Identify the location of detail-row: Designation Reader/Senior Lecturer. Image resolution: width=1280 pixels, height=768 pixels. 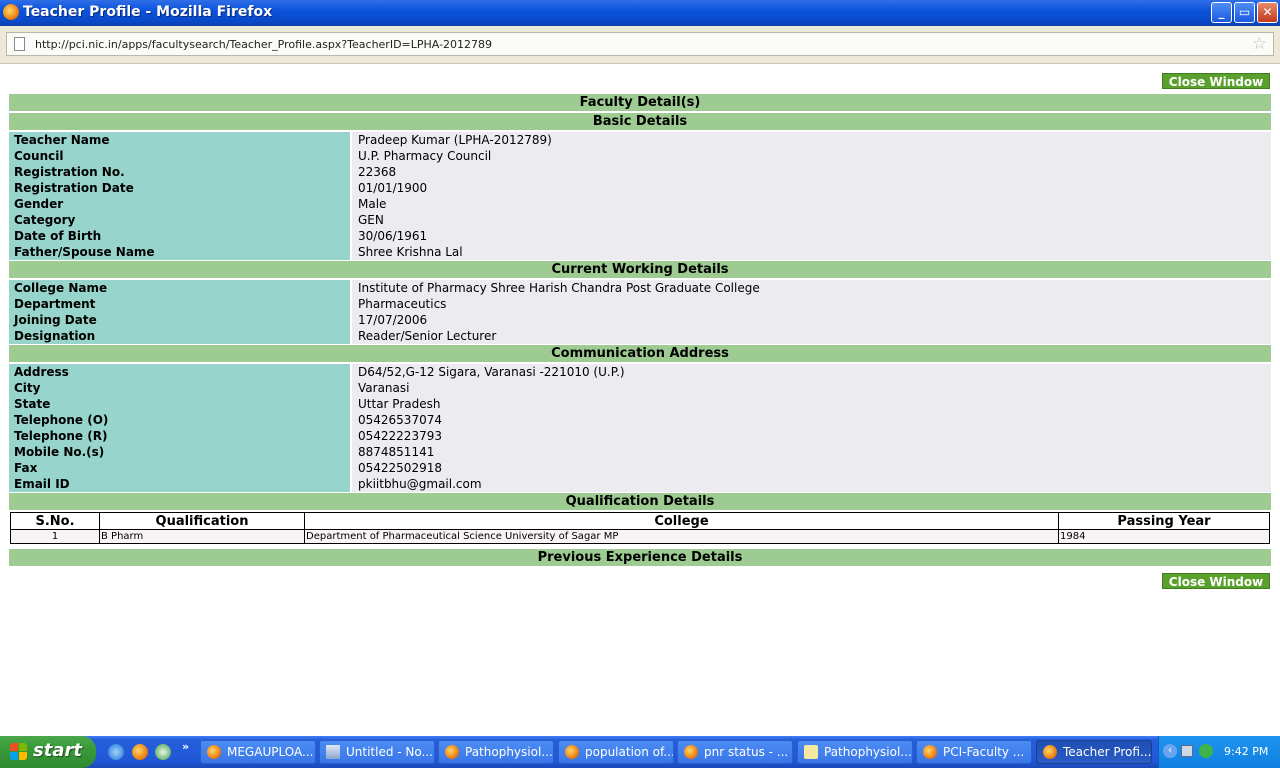
(640, 336).